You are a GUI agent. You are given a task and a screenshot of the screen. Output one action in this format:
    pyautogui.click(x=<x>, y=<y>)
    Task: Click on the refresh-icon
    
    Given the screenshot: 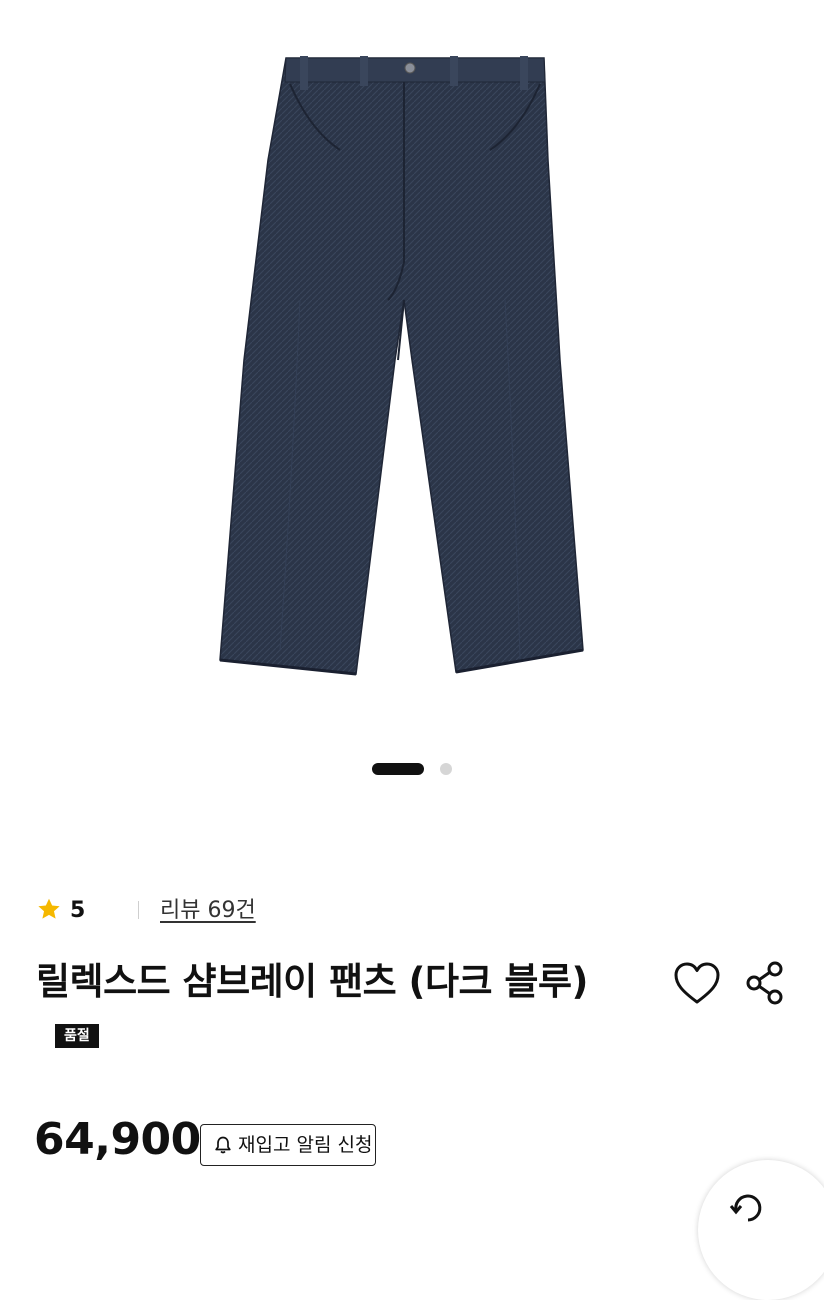 What is the action you would take?
    pyautogui.click(x=745, y=1208)
    